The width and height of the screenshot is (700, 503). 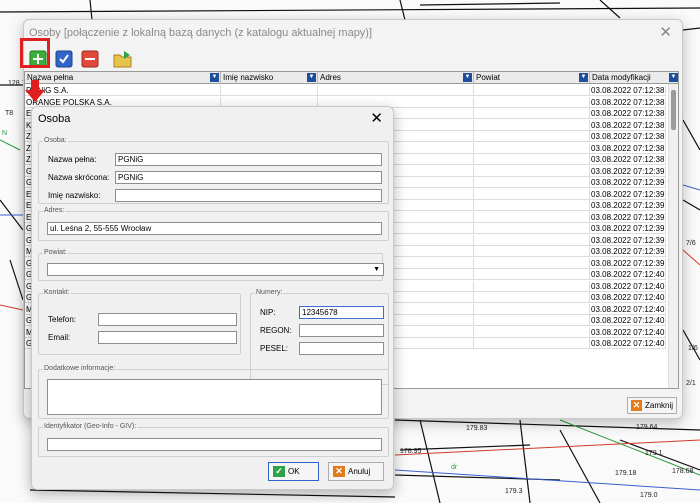 What do you see at coordinates (691, 243) in the screenshot?
I see `map-label: 7/6` at bounding box center [691, 243].